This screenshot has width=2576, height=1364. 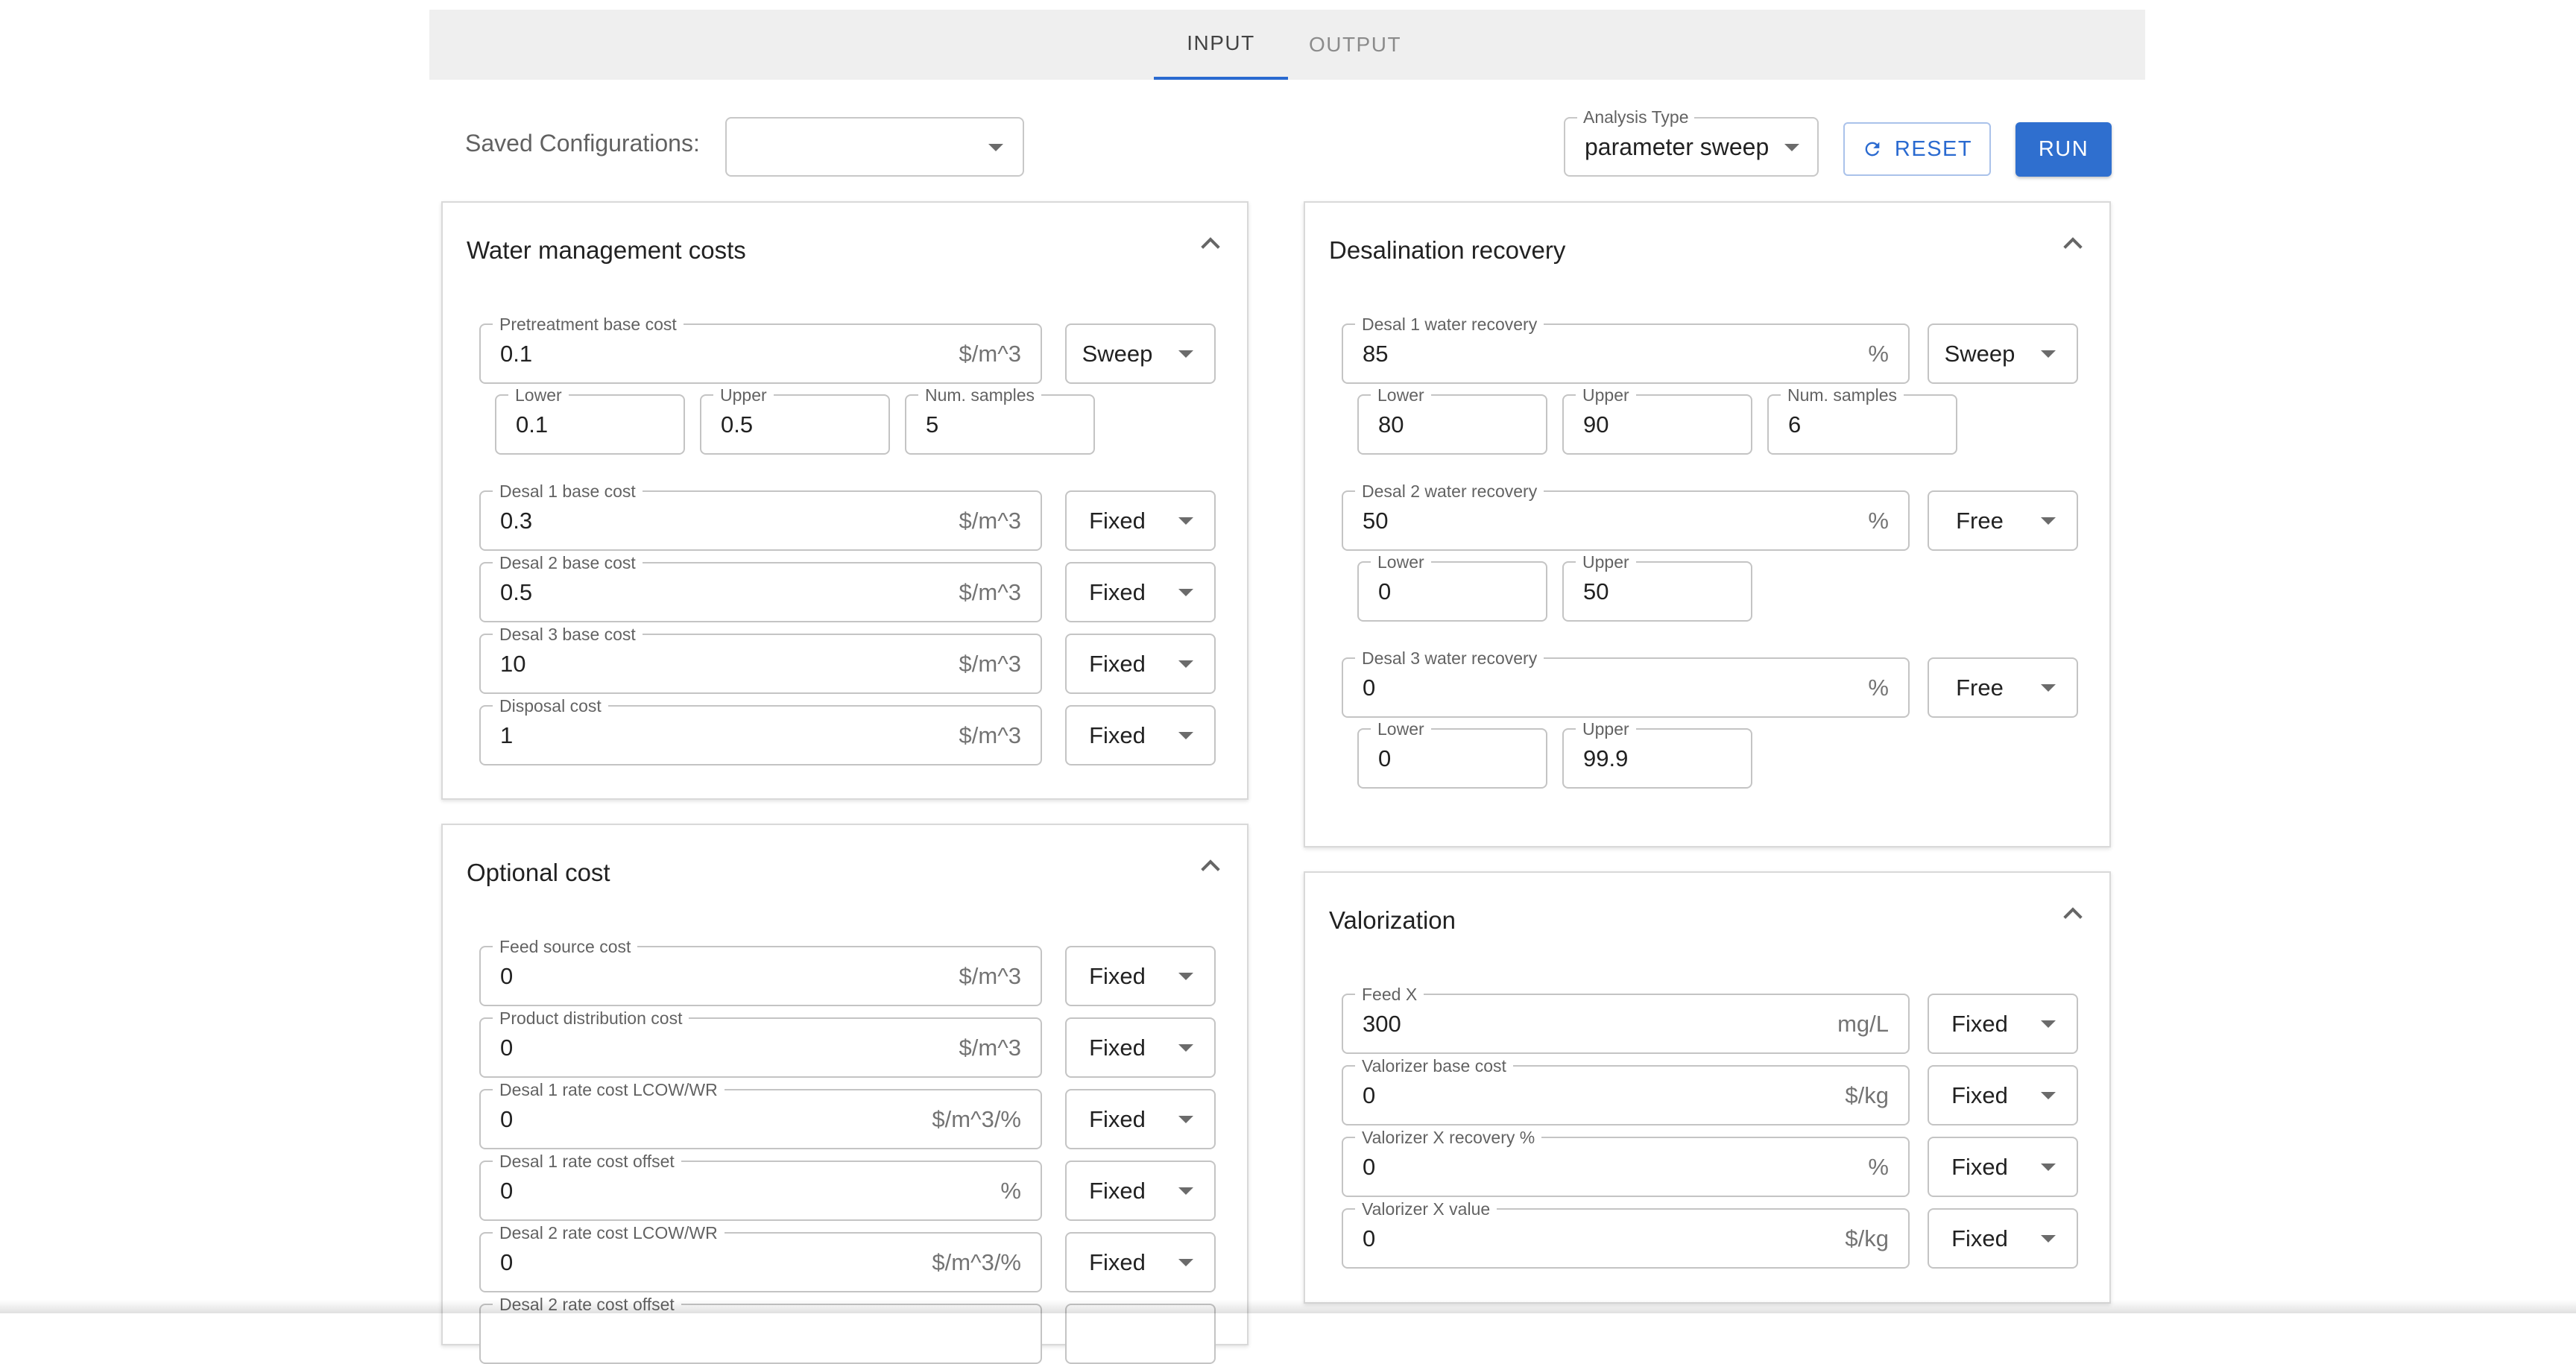 What do you see at coordinates (1626, 1019) in the screenshot?
I see `feed-x-field: Feed X 300 mg/L` at bounding box center [1626, 1019].